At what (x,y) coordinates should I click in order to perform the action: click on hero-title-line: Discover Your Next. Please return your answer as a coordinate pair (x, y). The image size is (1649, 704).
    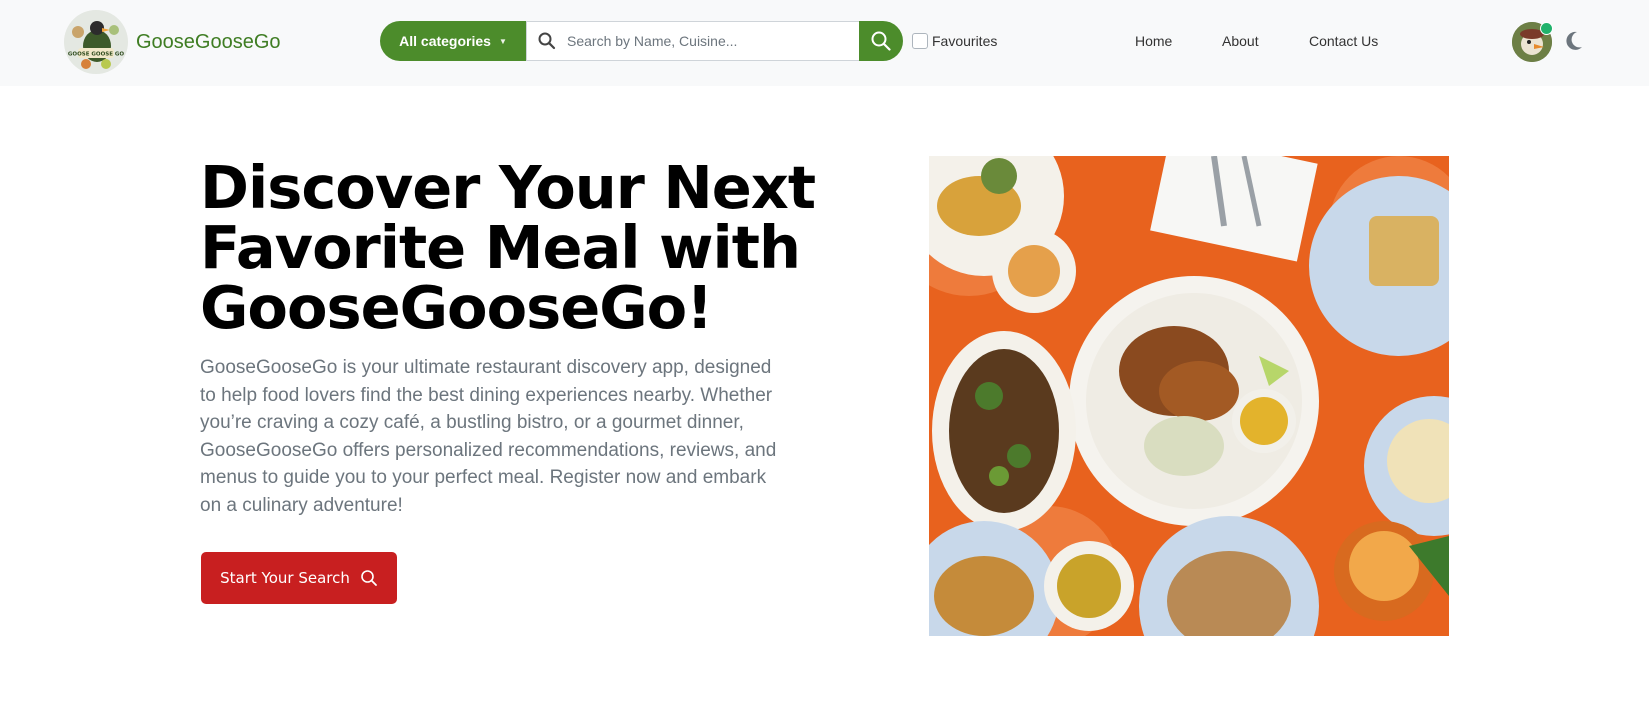
    Looking at the image, I should click on (508, 187).